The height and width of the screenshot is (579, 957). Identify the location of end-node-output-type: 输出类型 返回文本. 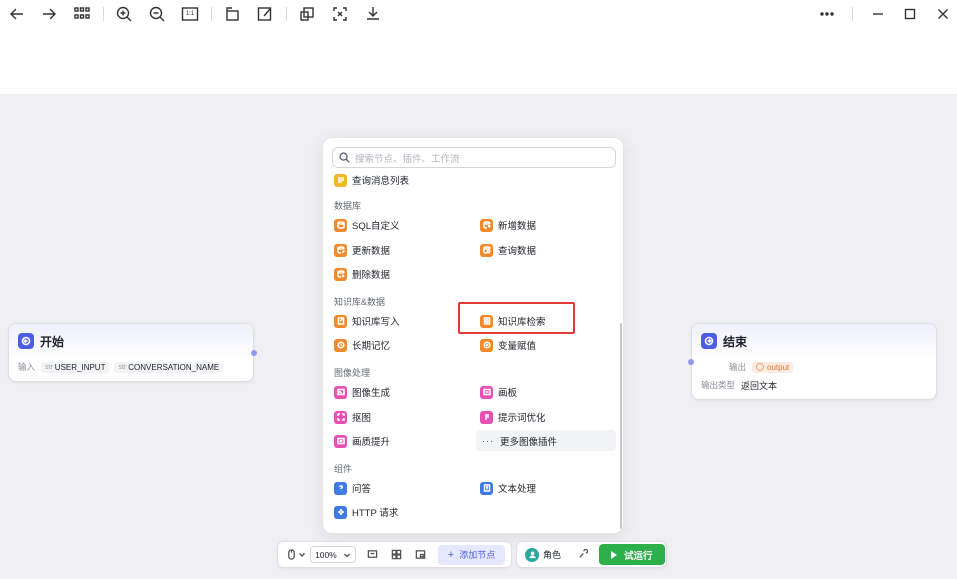
(814, 385).